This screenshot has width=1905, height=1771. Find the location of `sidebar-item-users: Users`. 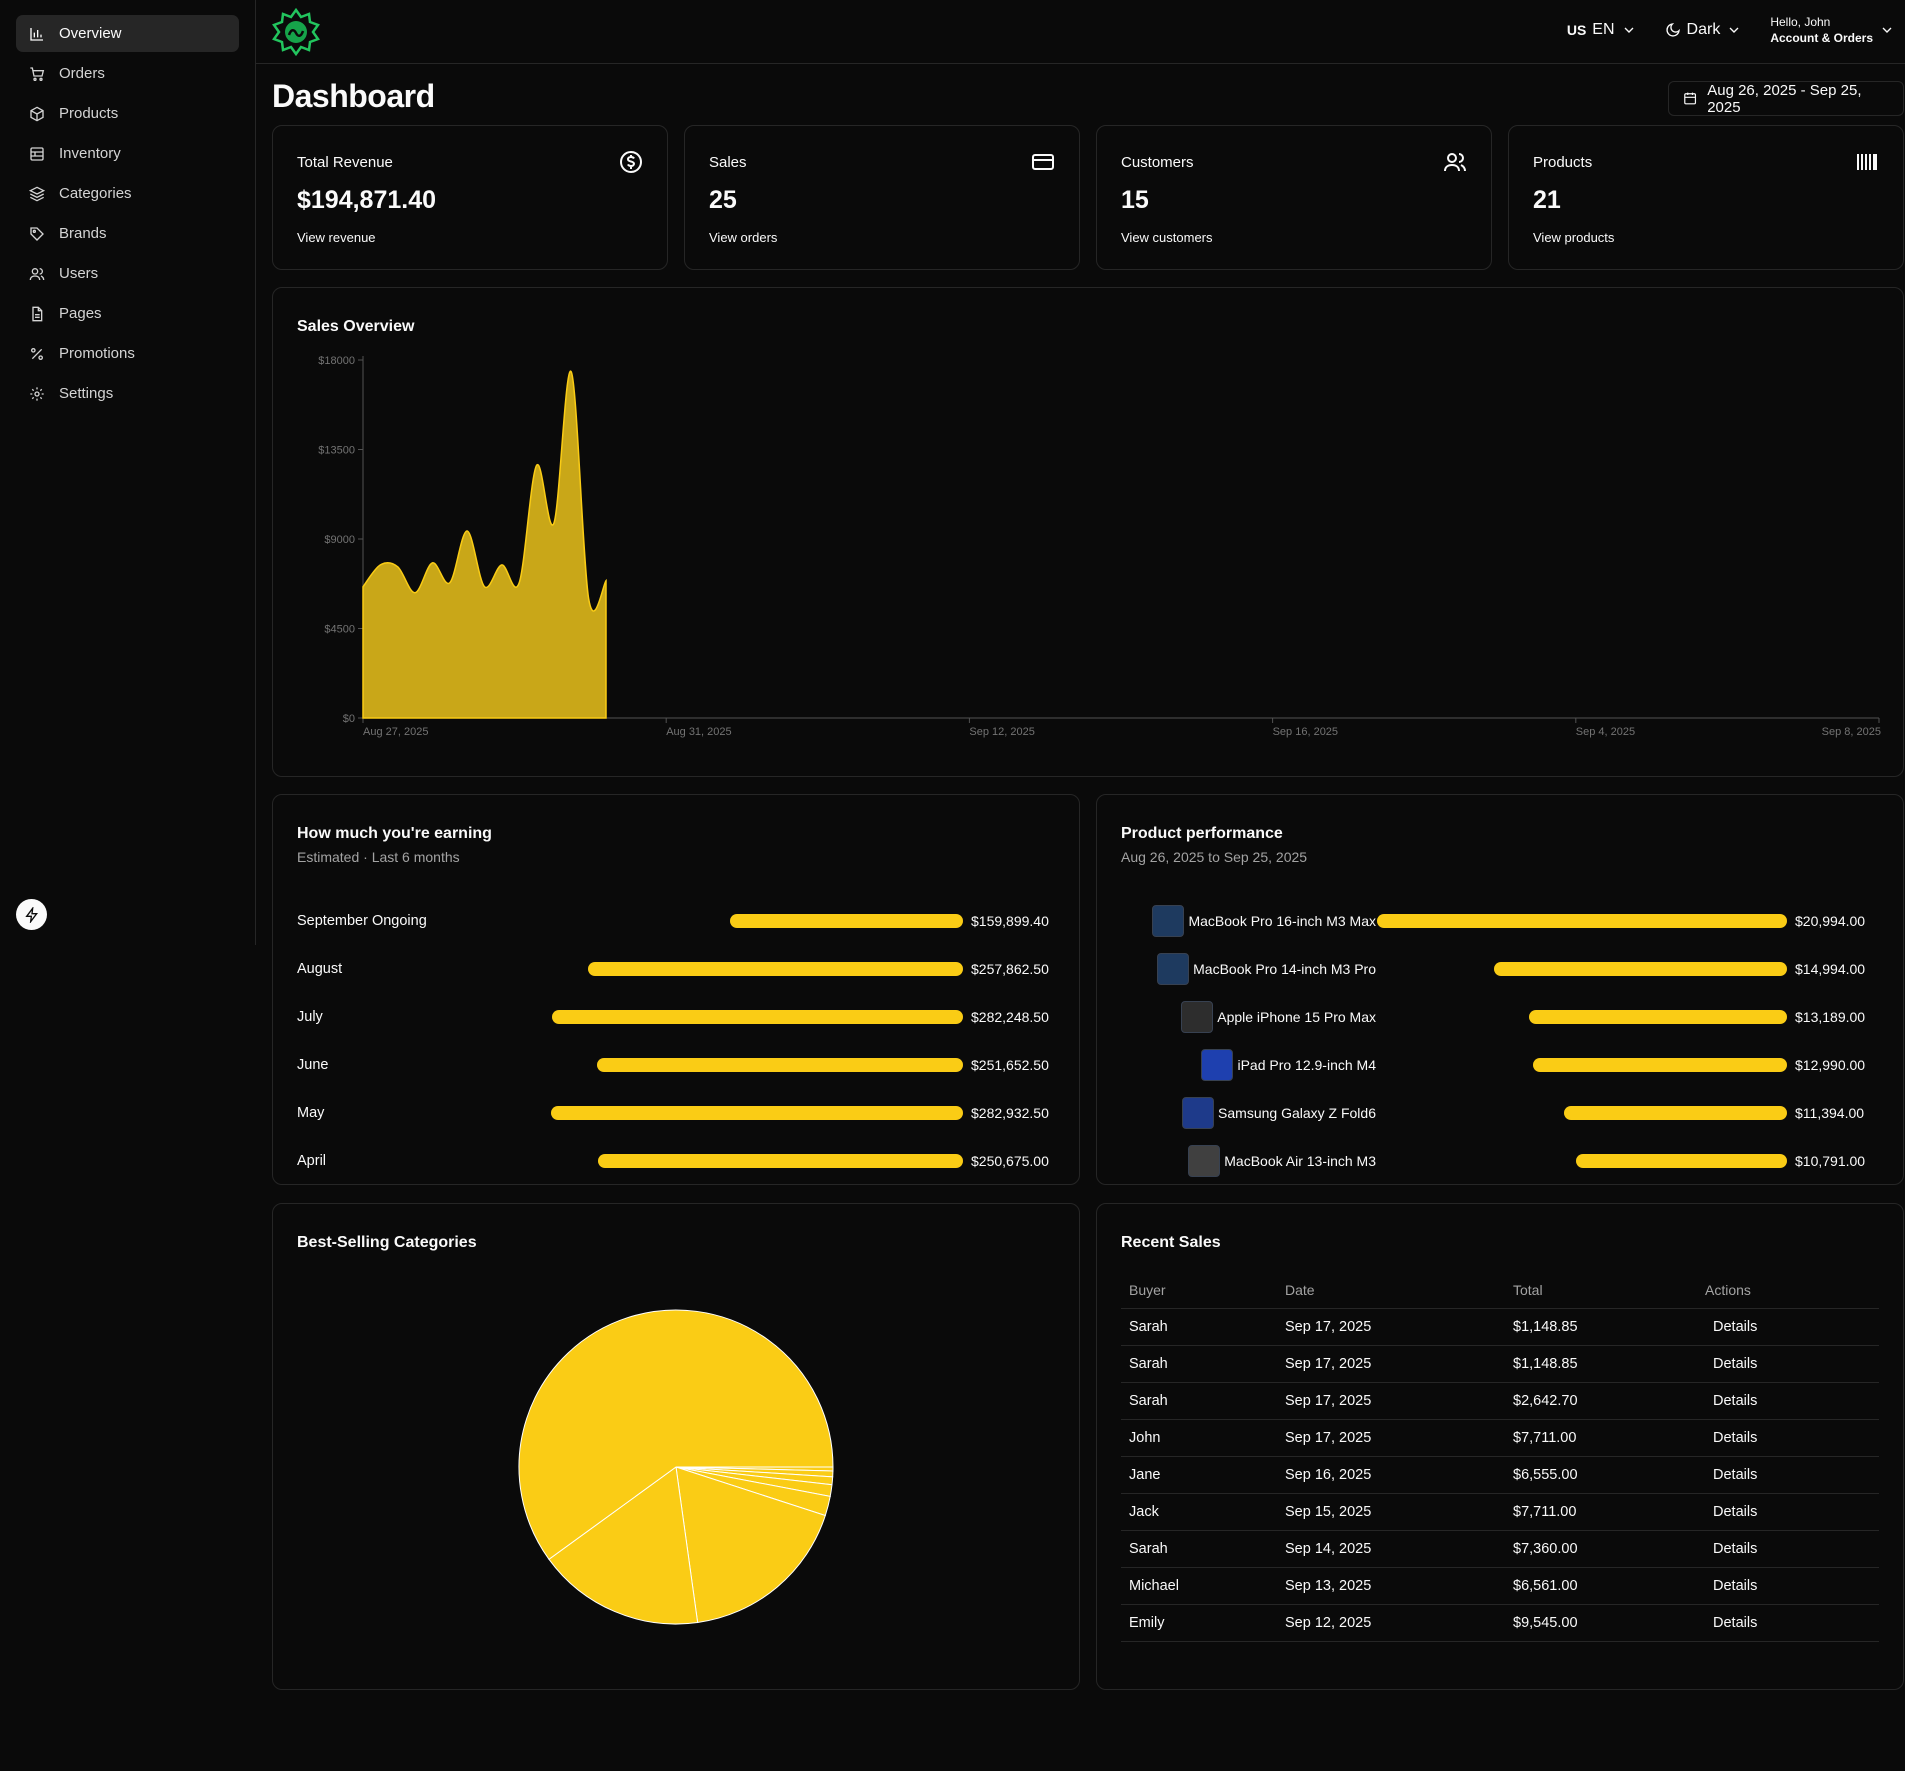

sidebar-item-users: Users is located at coordinates (127, 273).